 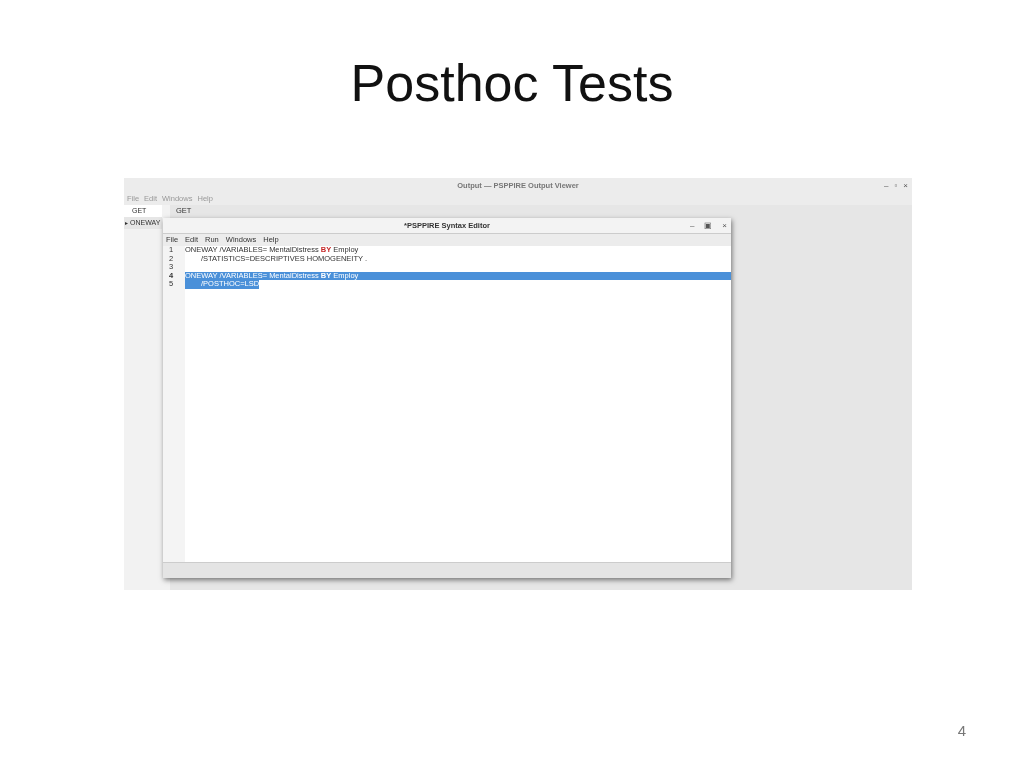 I want to click on window-control: ▣, so click(x=708, y=225).